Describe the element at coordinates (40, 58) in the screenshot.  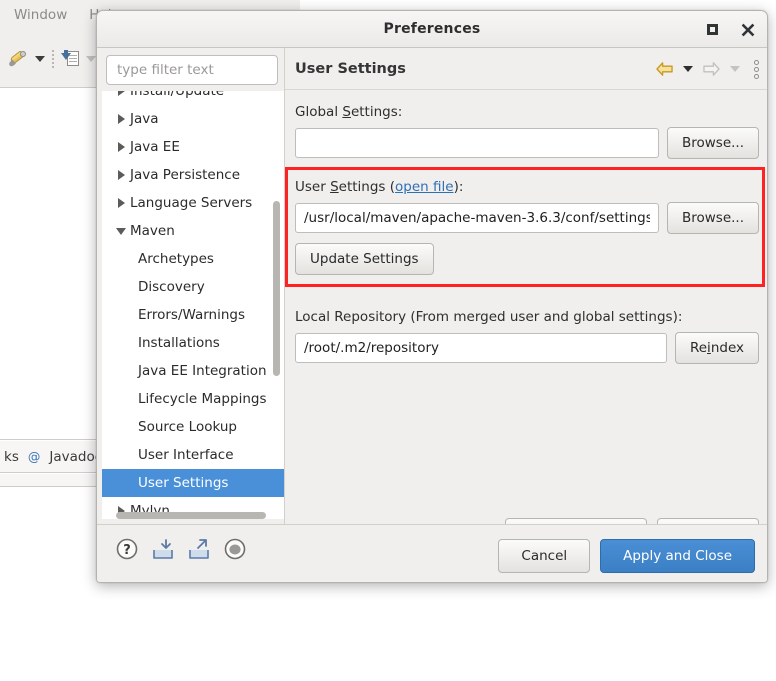
I see `toolbar-dropdown-icon` at that location.